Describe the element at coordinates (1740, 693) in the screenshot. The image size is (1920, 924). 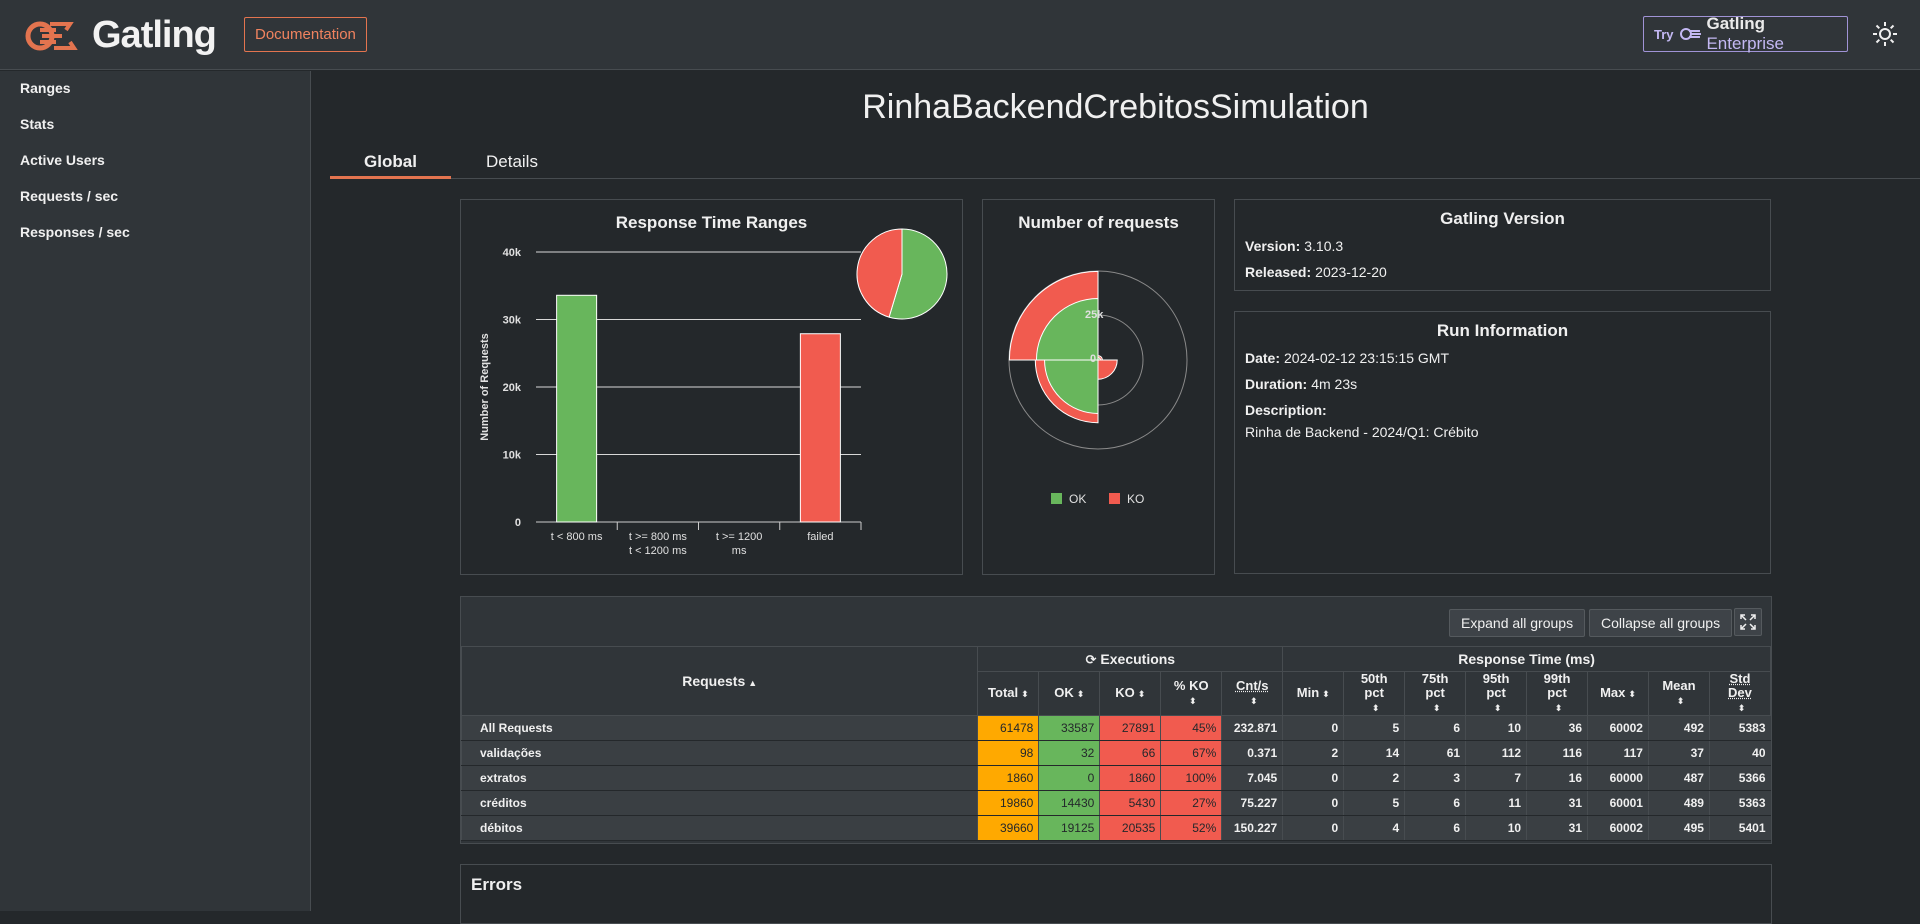
I see `column-header-std-dev: Std Dev ⬍` at that location.